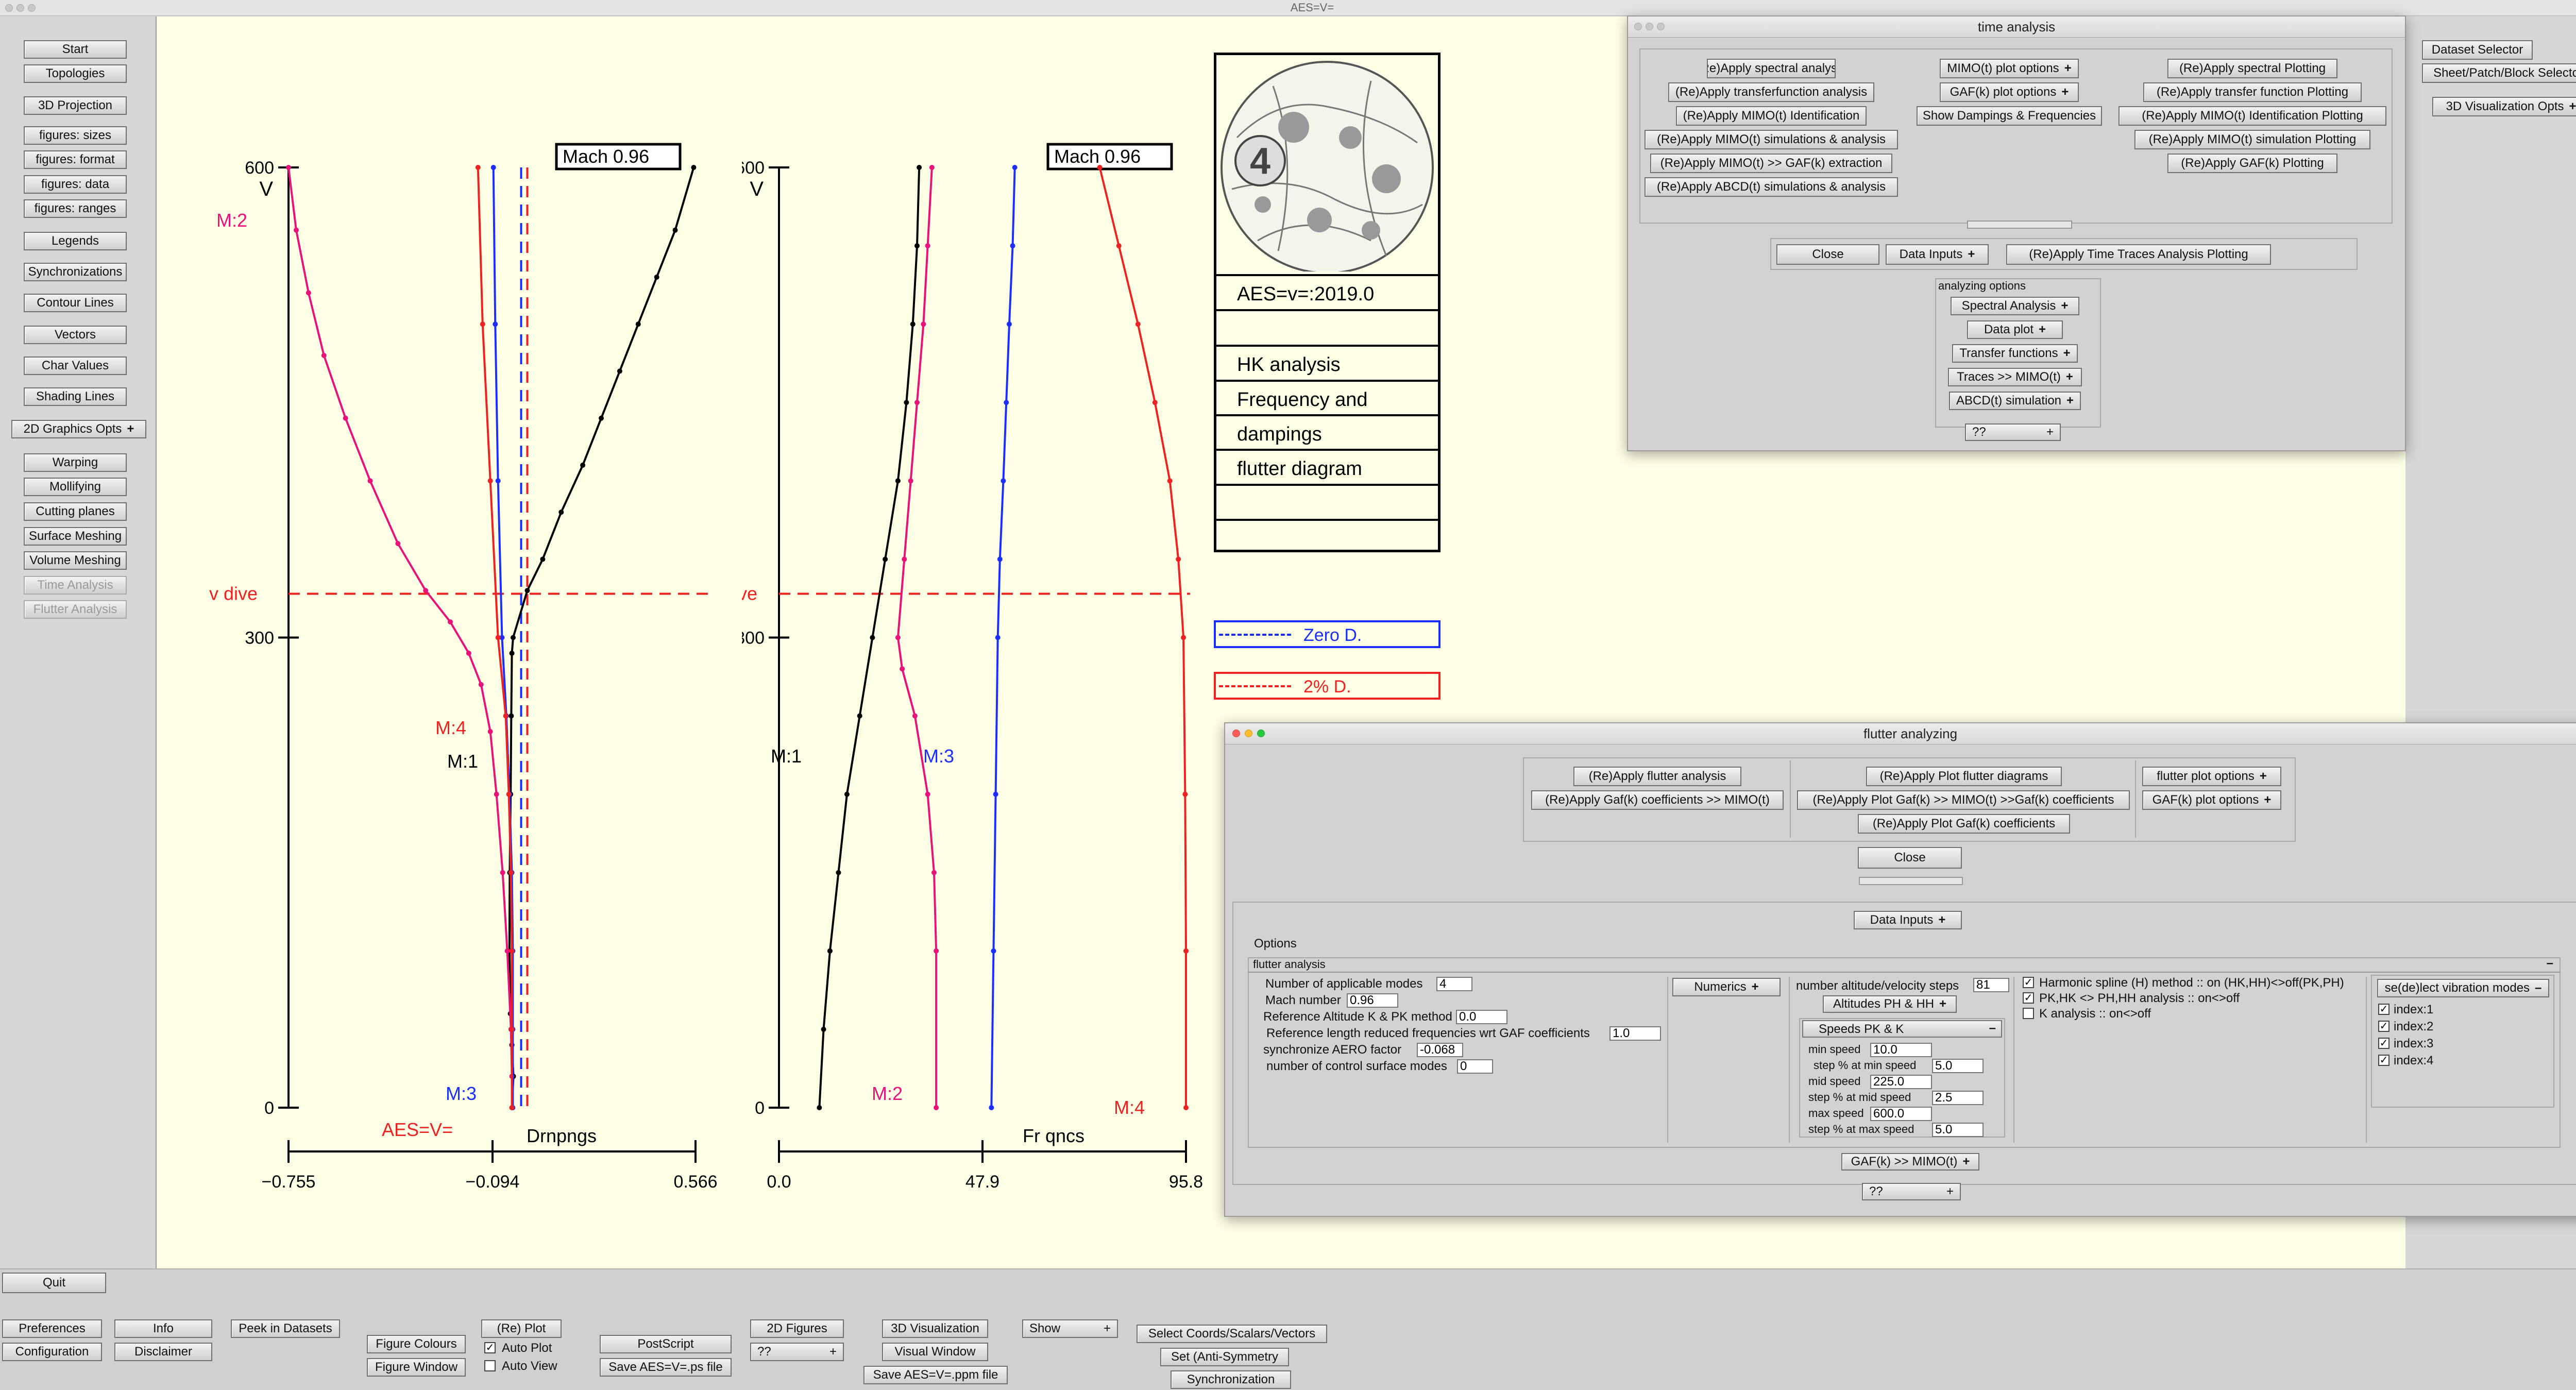  I want to click on flutter-plot-options-button: flutter plot options+, so click(2211, 777).